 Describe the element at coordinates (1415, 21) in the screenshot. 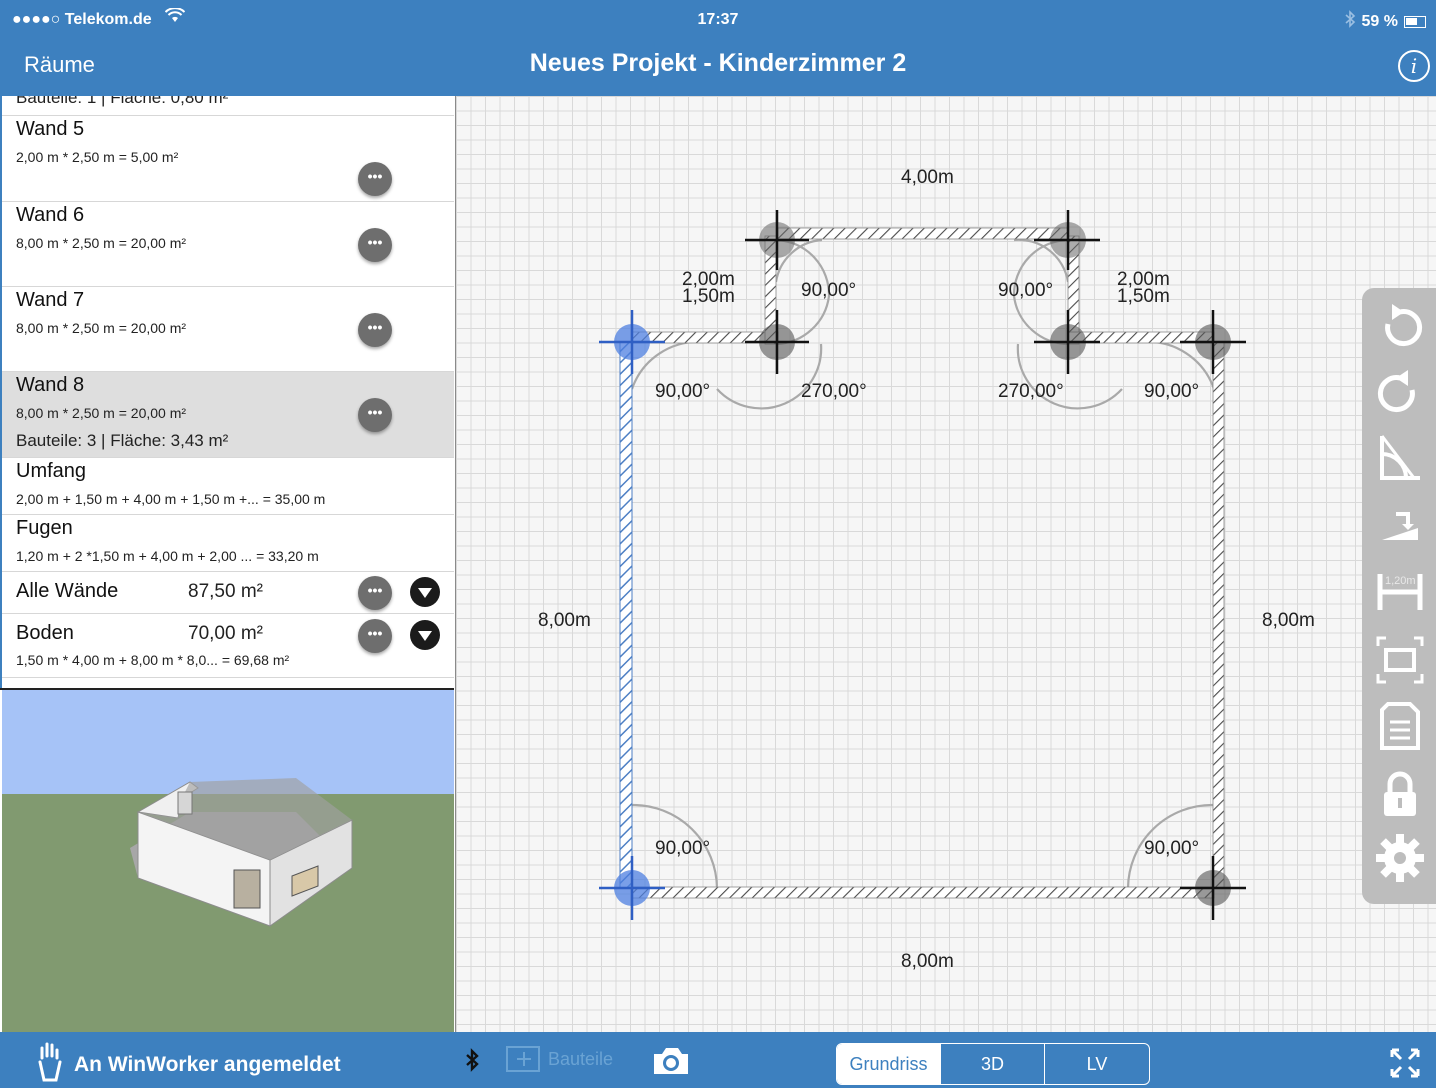

I see `battery-icon` at that location.